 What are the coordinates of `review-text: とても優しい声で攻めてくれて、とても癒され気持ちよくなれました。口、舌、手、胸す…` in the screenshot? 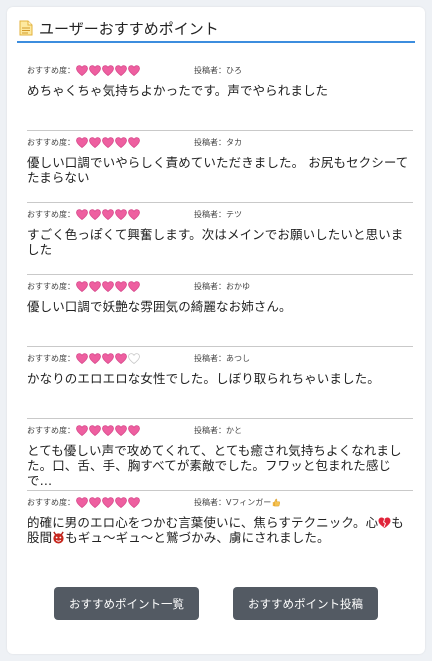 It's located at (214, 465).